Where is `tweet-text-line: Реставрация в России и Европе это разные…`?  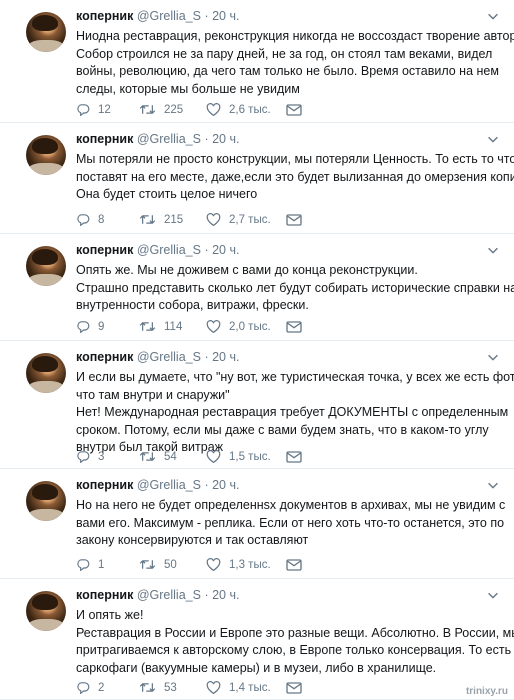 tweet-text-line: Реставрация в России и Европе это разные… is located at coordinates (295, 632).